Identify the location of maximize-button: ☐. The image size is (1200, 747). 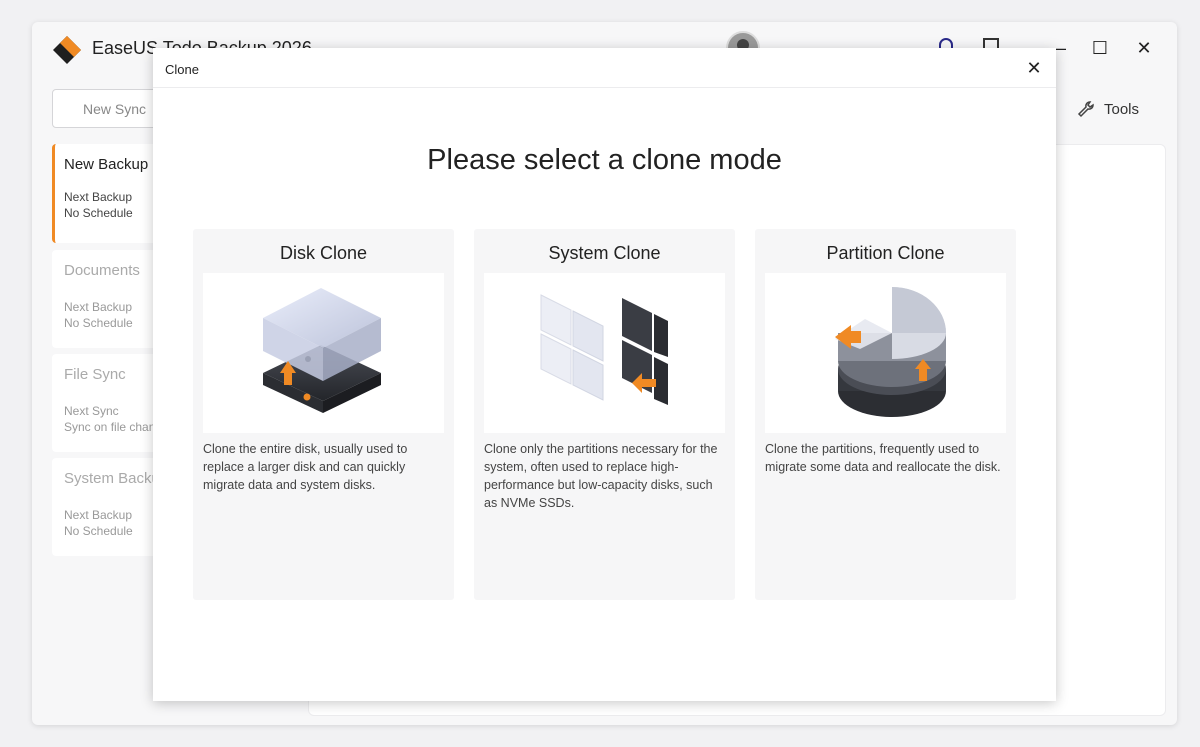
(1100, 48).